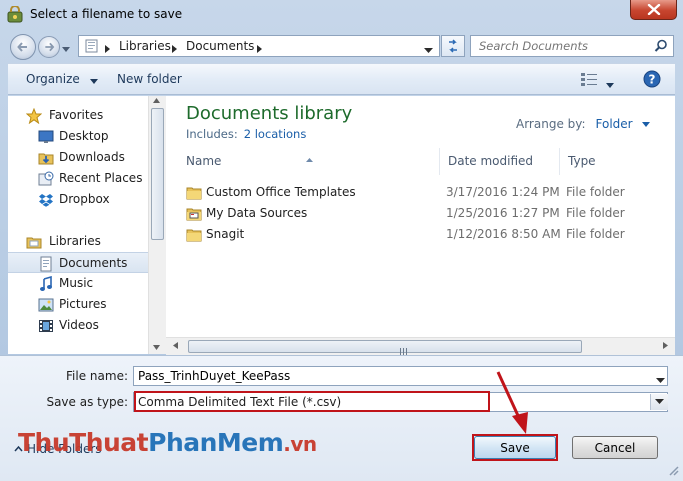 Image resolution: width=683 pixels, height=481 pixels. What do you see at coordinates (78, 199) in the screenshot?
I see `nav-item-dropbox: Dropbox` at bounding box center [78, 199].